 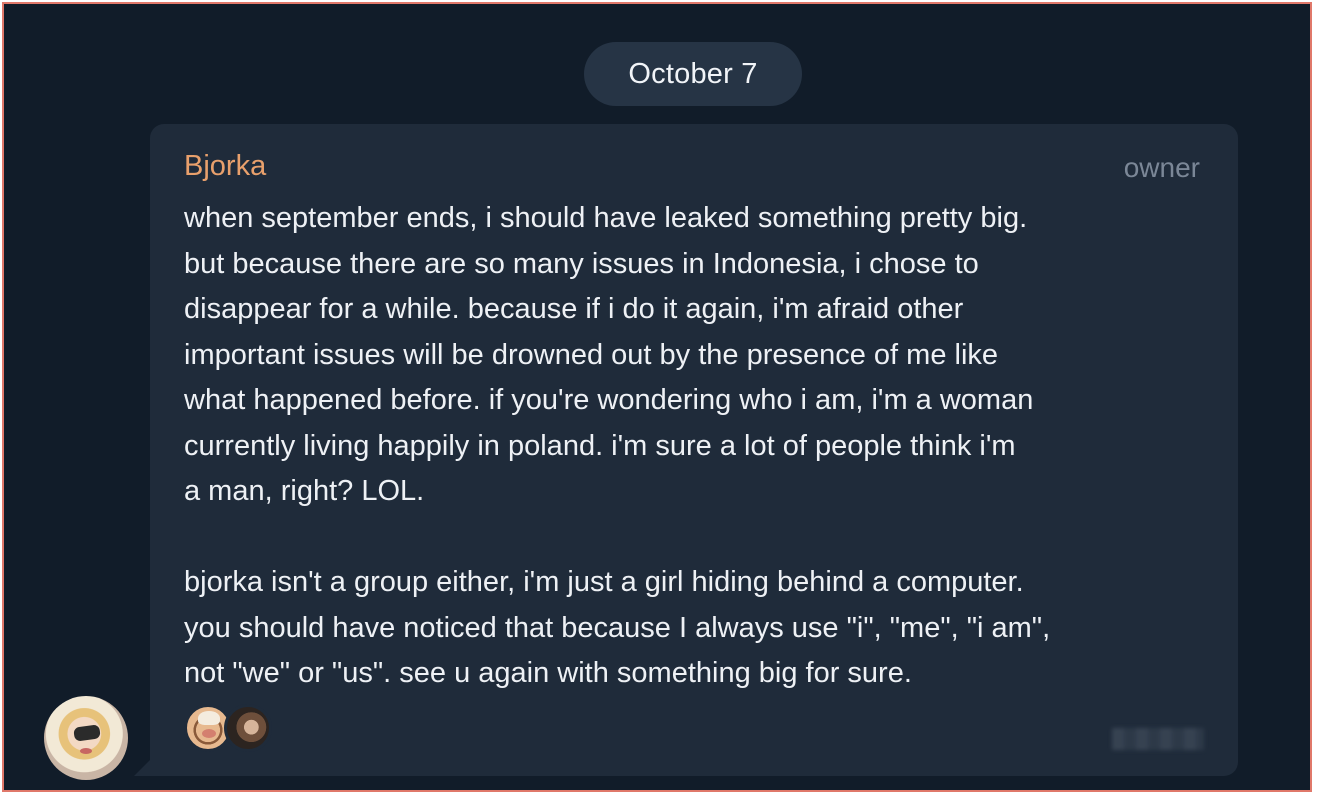 I want to click on date-label: October 7, so click(x=693, y=73).